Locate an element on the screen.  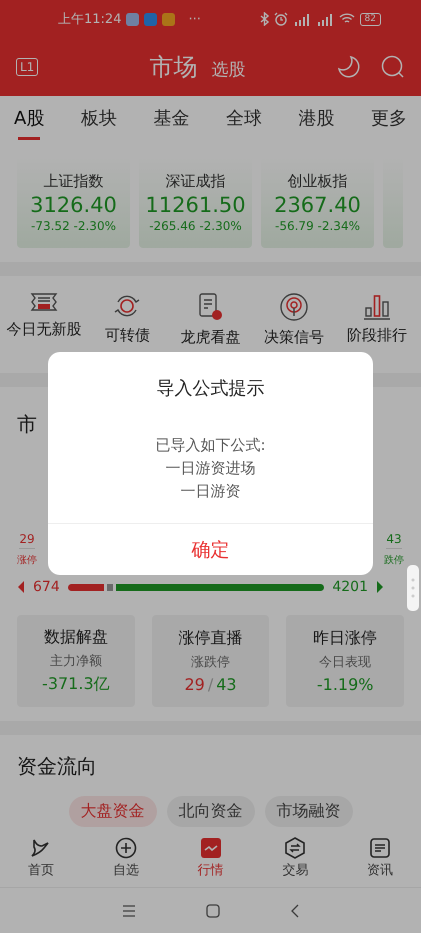
index-change: -265.46 -2.30% is located at coordinates (195, 225).